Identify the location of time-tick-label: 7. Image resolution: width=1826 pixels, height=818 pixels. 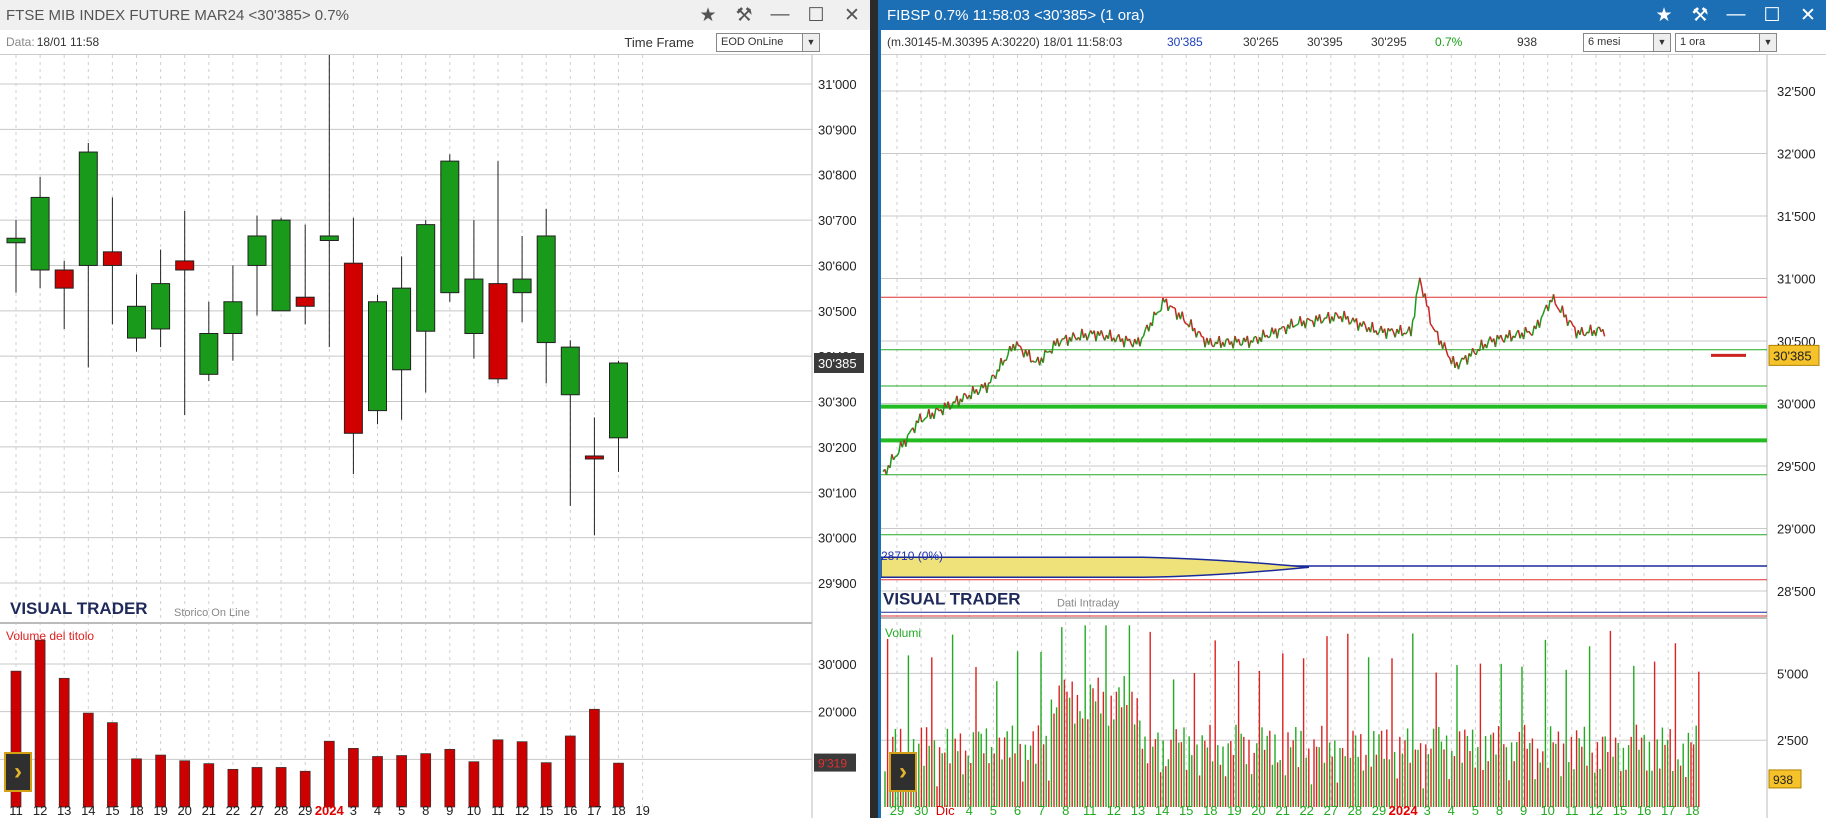
(1041, 810).